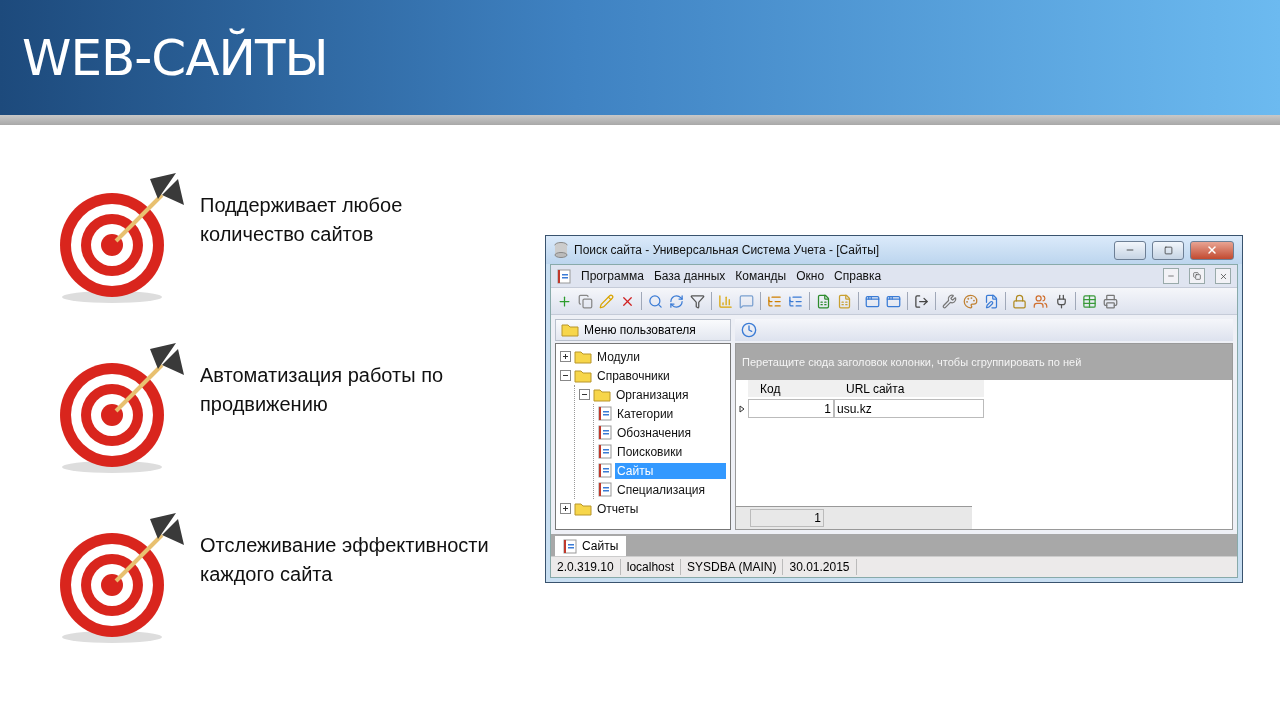 Image resolution: width=1280 pixels, height=720 pixels. What do you see at coordinates (640, 330) in the screenshot?
I see `panel-title: Меню пользователя` at bounding box center [640, 330].